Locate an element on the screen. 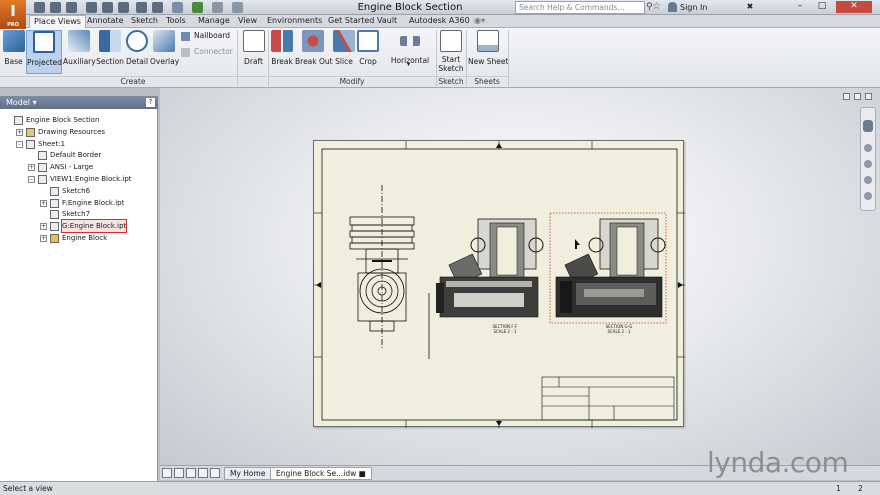  tab-engine-block: Engine Block Se...idw ■ is located at coordinates (321, 473).